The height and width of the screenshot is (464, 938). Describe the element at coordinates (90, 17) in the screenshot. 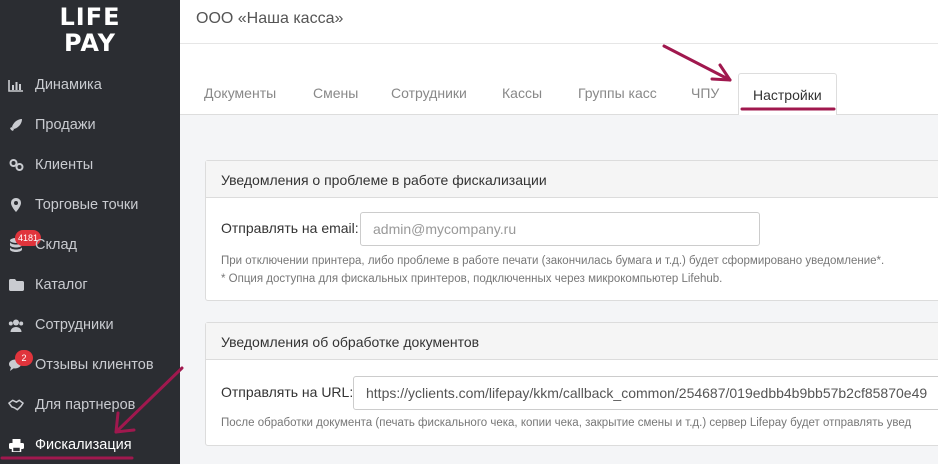

I see `logo-line-1: LIFE` at that location.